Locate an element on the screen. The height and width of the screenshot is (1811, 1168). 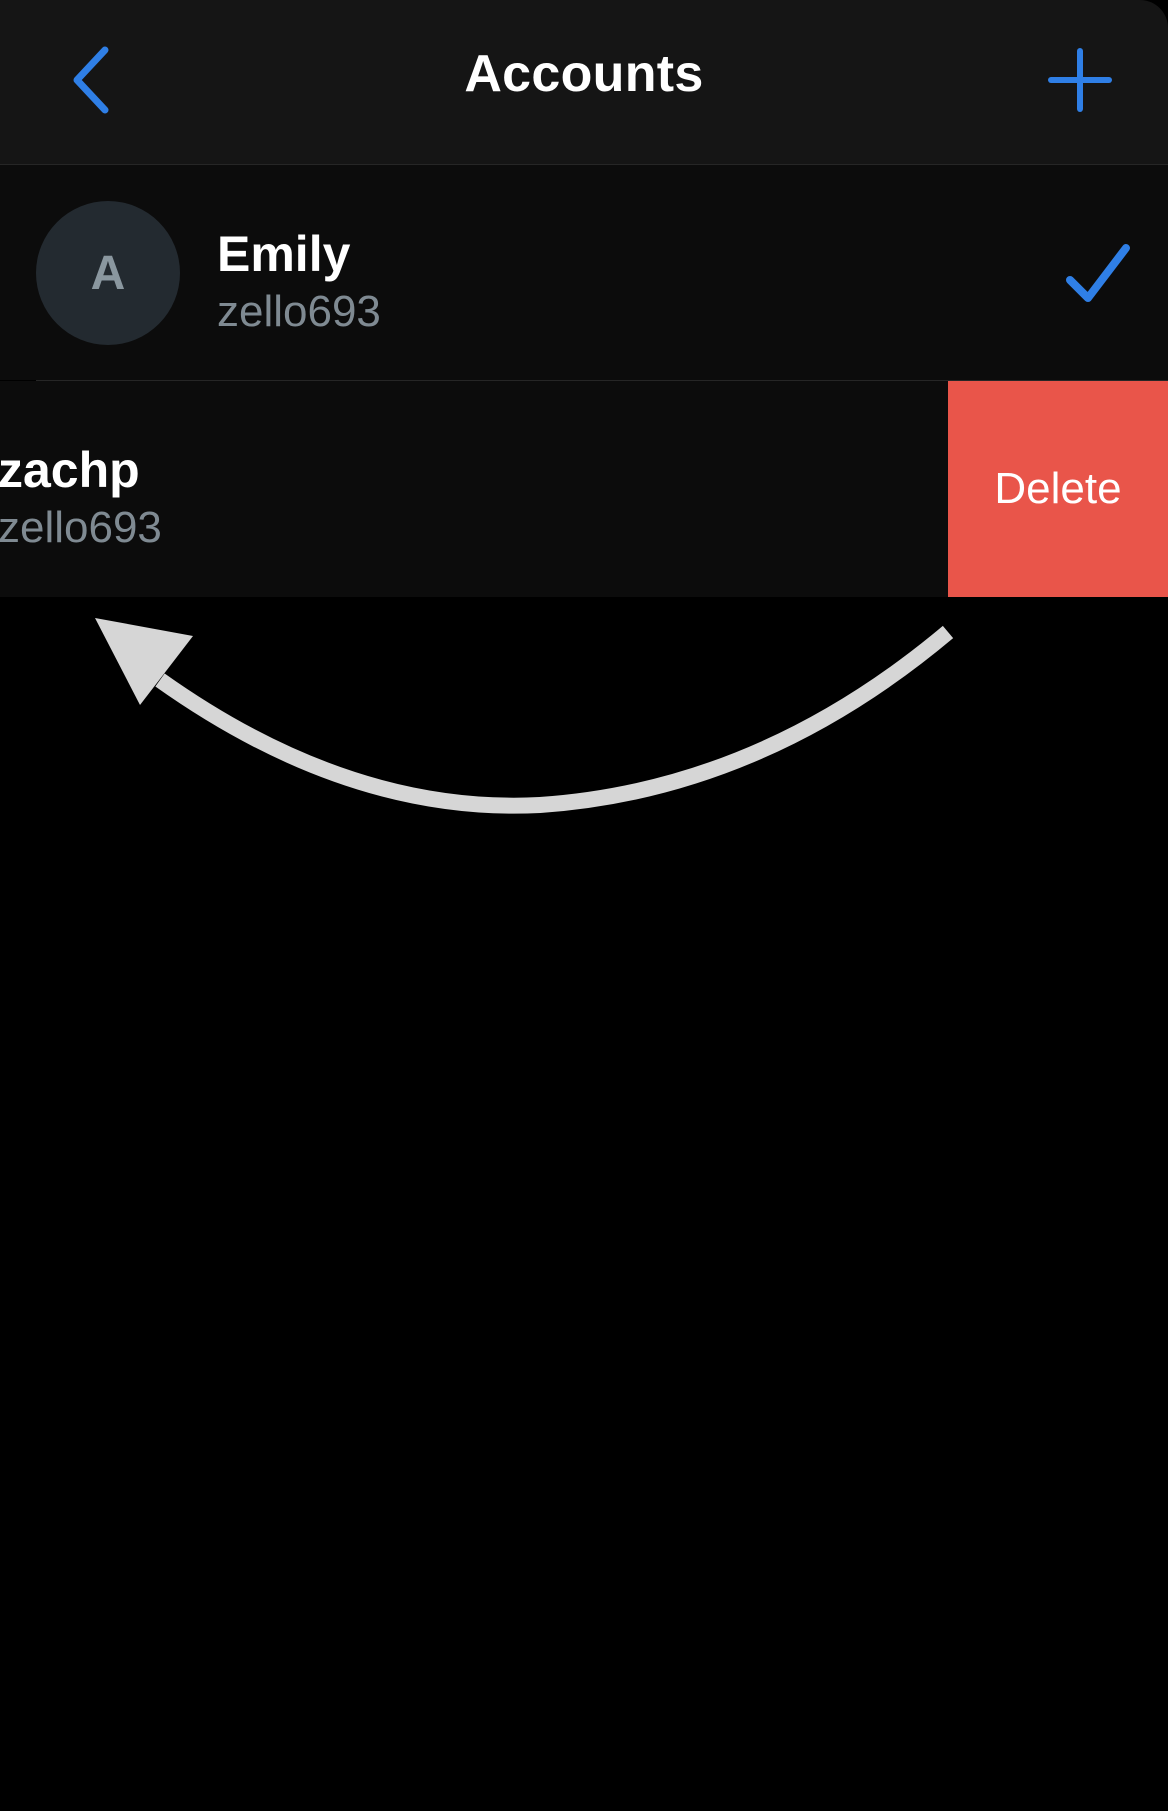
account-name: Emily is located at coordinates (284, 254).